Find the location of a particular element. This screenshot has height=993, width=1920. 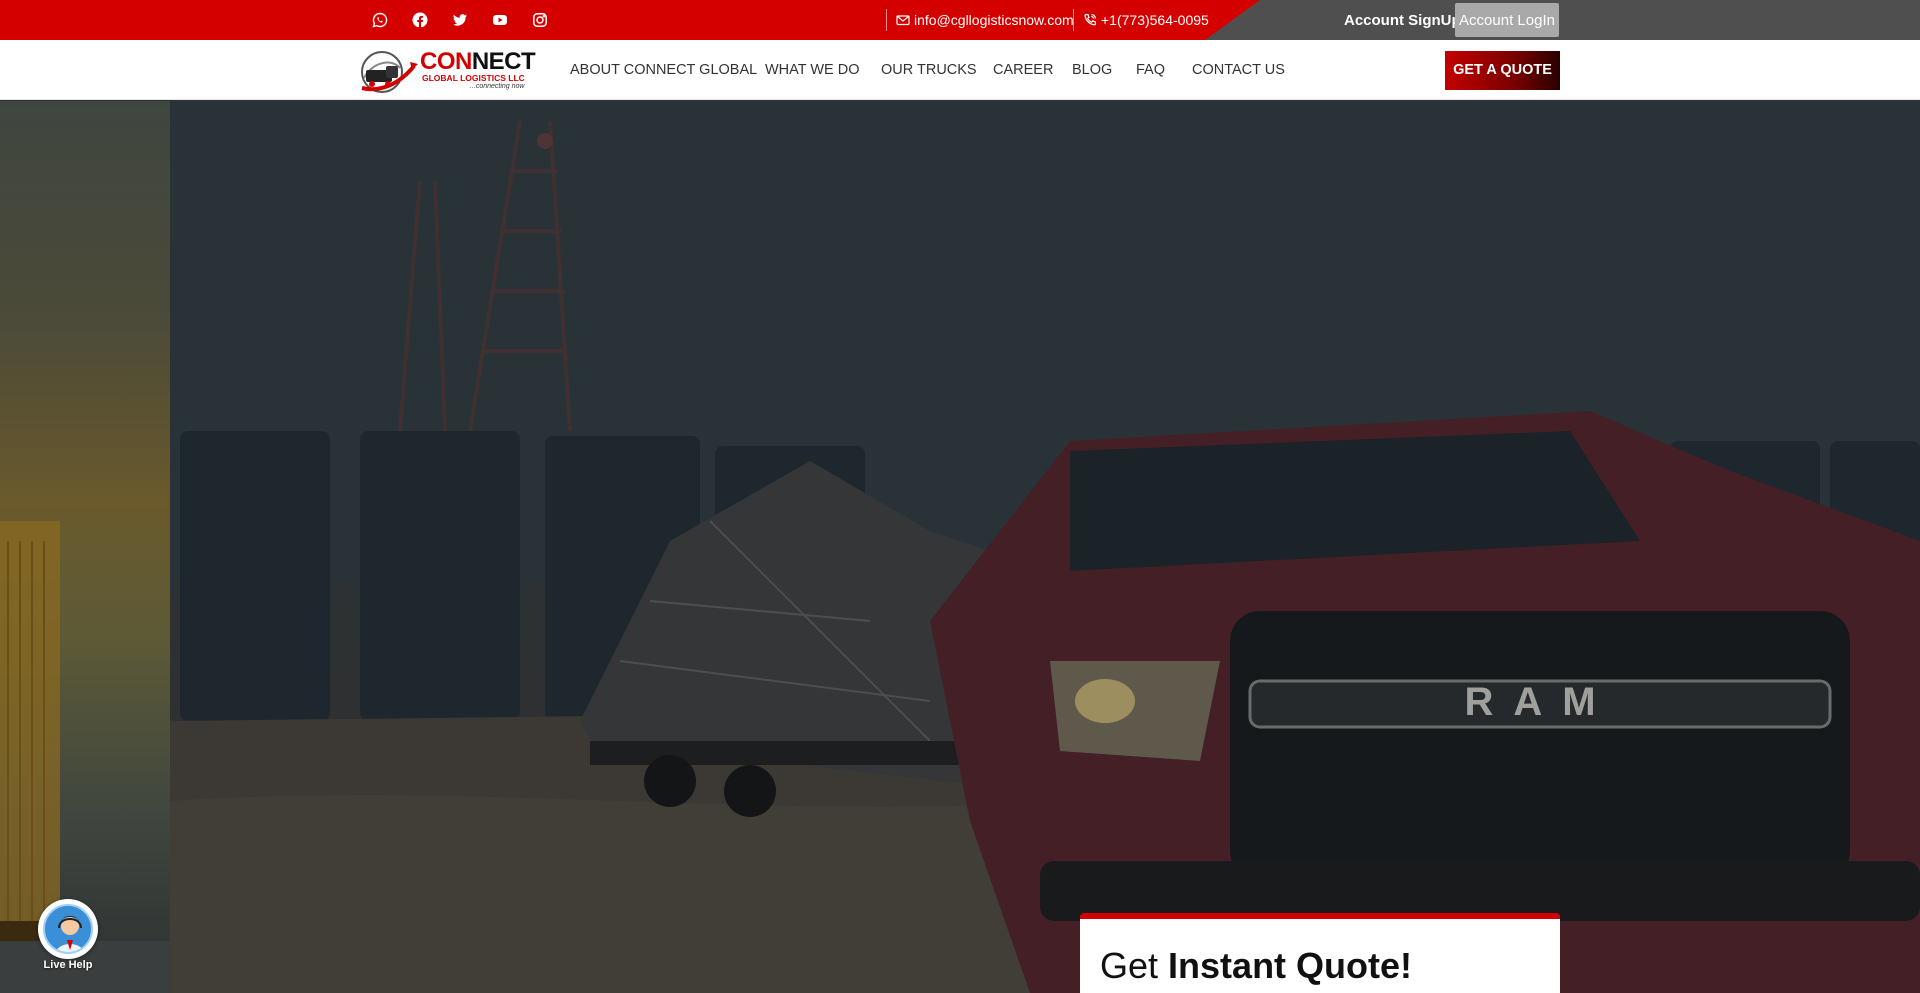

nav-our-trucks: OUR TRUCKS is located at coordinates (929, 70).